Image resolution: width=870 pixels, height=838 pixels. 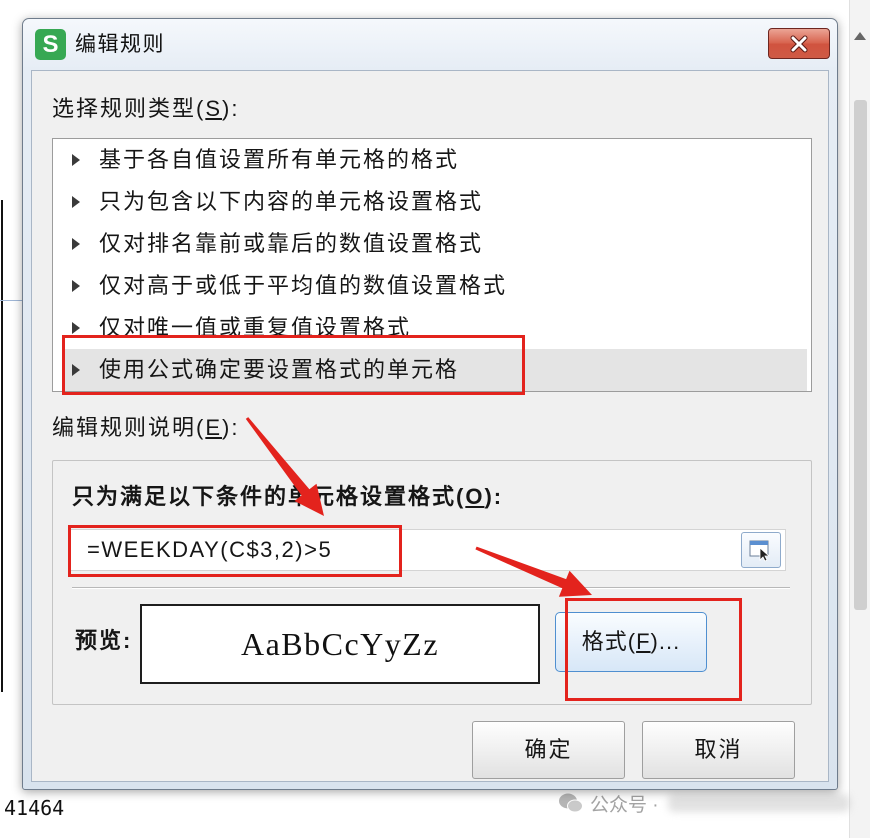 I want to click on rule-type-label: 选择规则类型(S):, so click(x=145, y=109).